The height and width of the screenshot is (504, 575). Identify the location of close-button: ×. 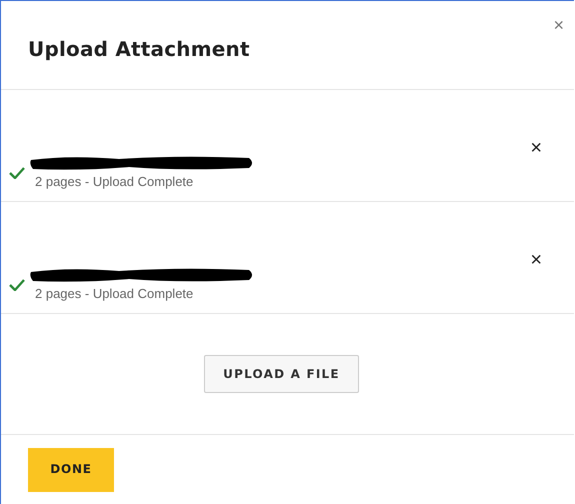
(558, 25).